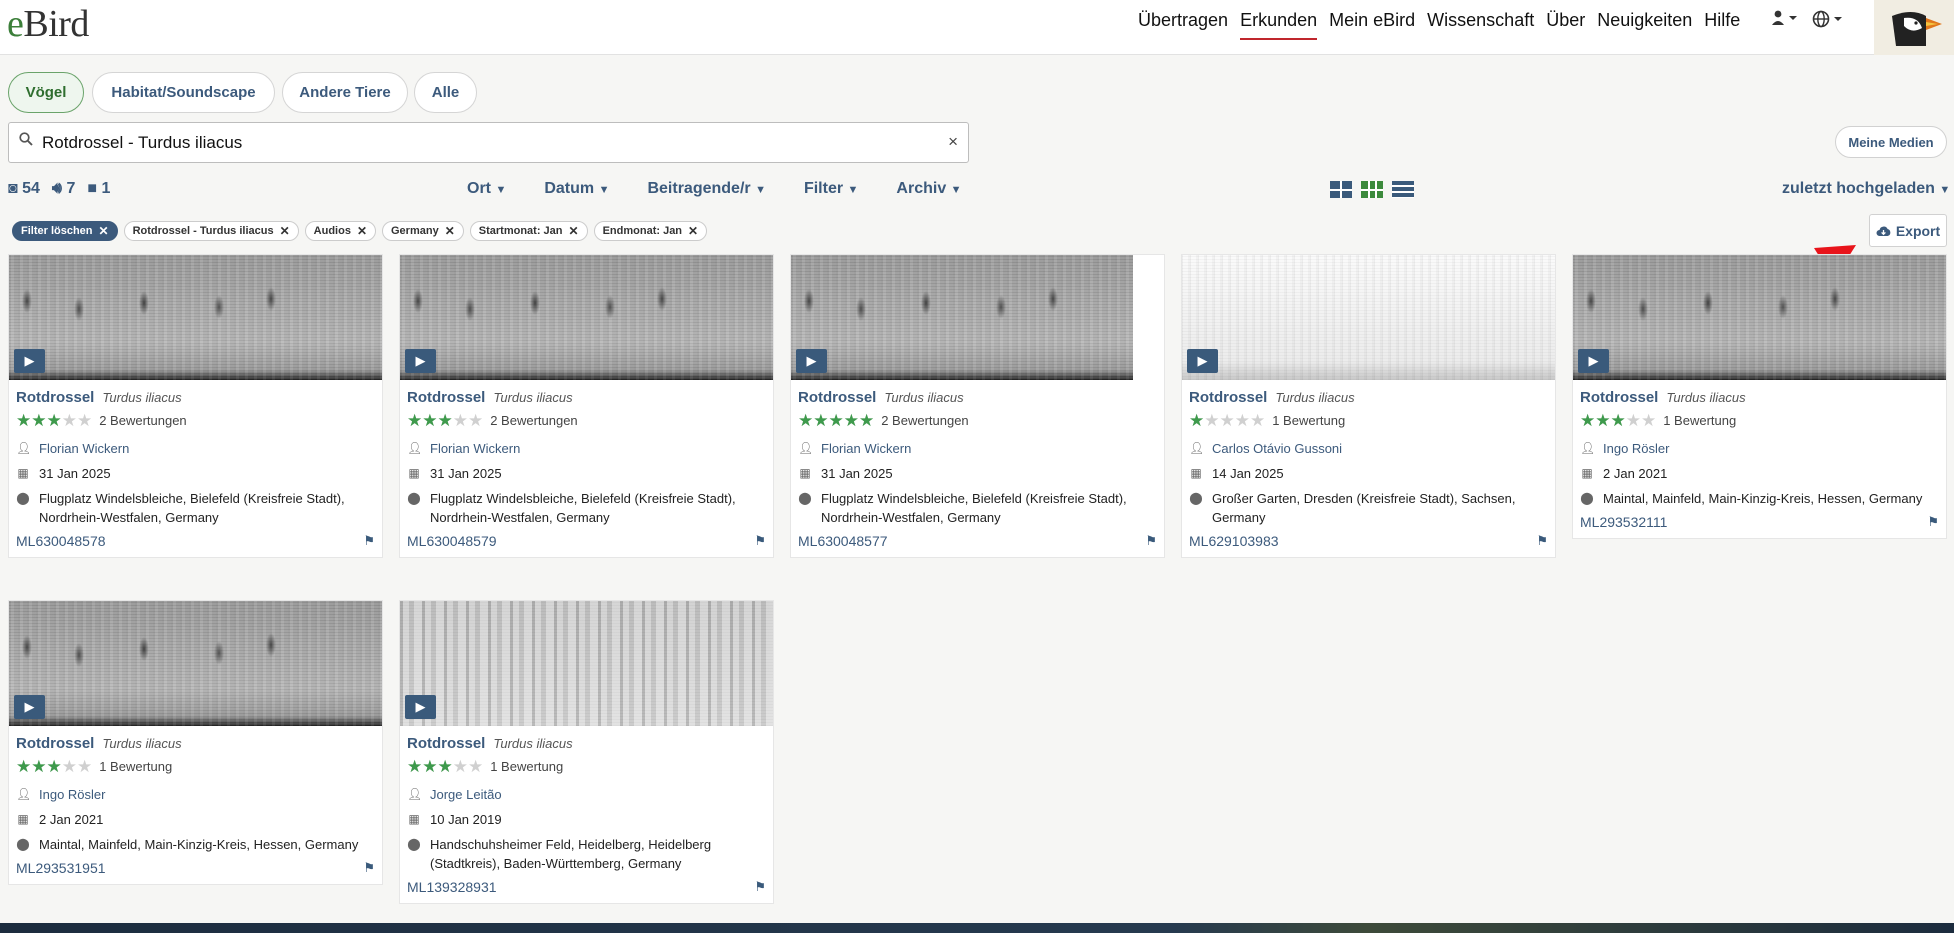 This screenshot has height=933, width=1954. Describe the element at coordinates (65, 231) in the screenshot. I see `clear-filters-chip: Filter löschen ✕` at that location.